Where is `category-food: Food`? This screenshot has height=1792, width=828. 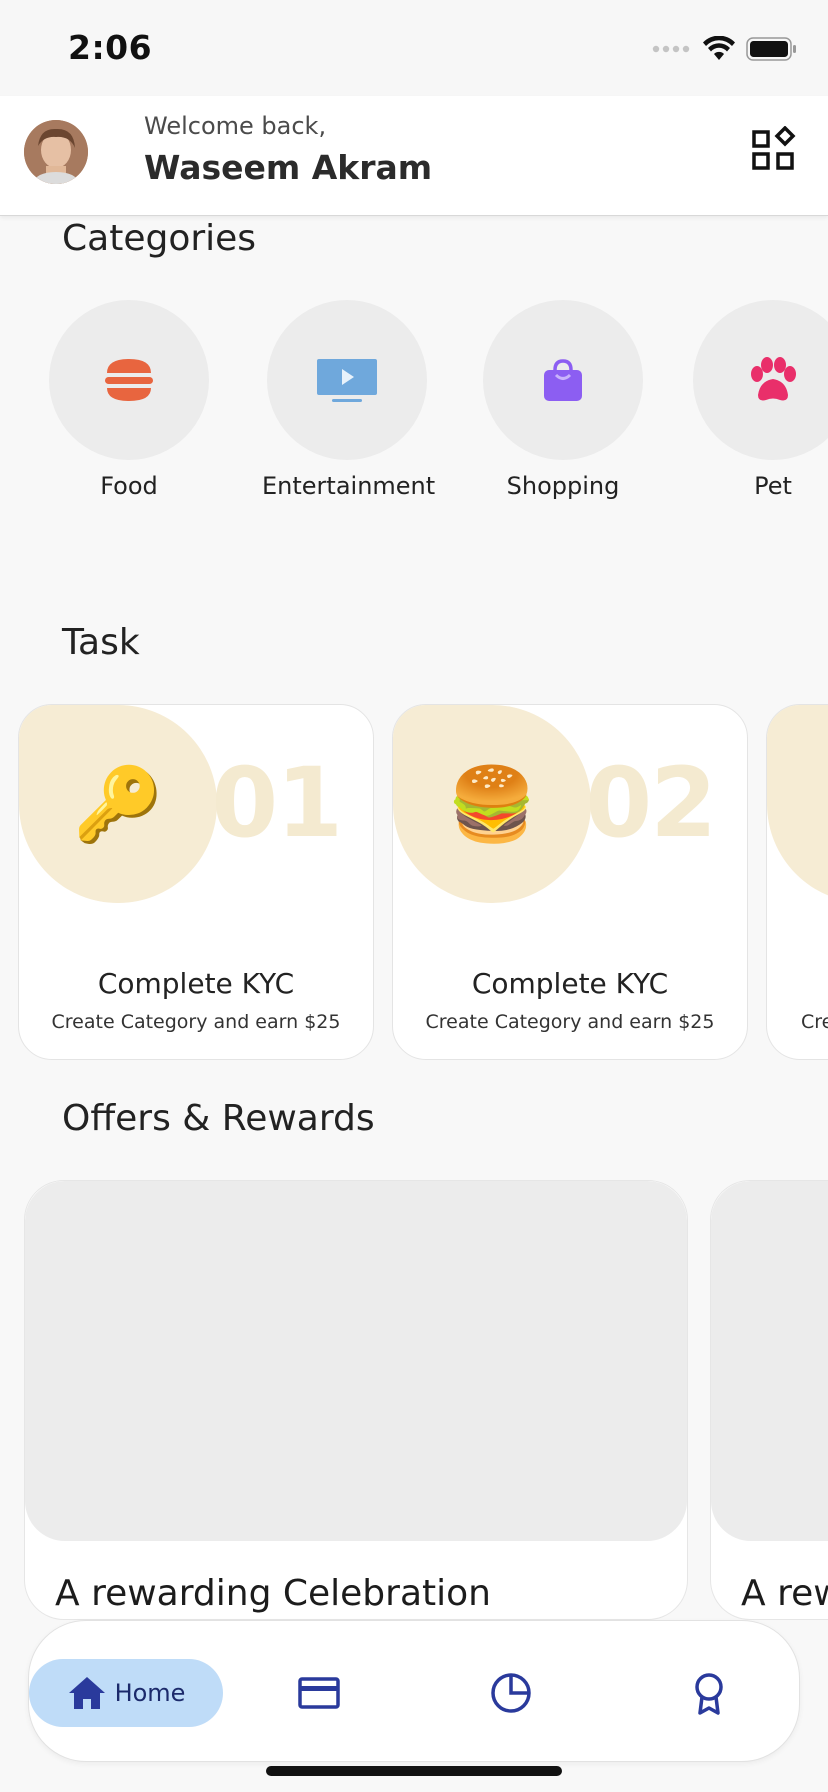 category-food: Food is located at coordinates (129, 400).